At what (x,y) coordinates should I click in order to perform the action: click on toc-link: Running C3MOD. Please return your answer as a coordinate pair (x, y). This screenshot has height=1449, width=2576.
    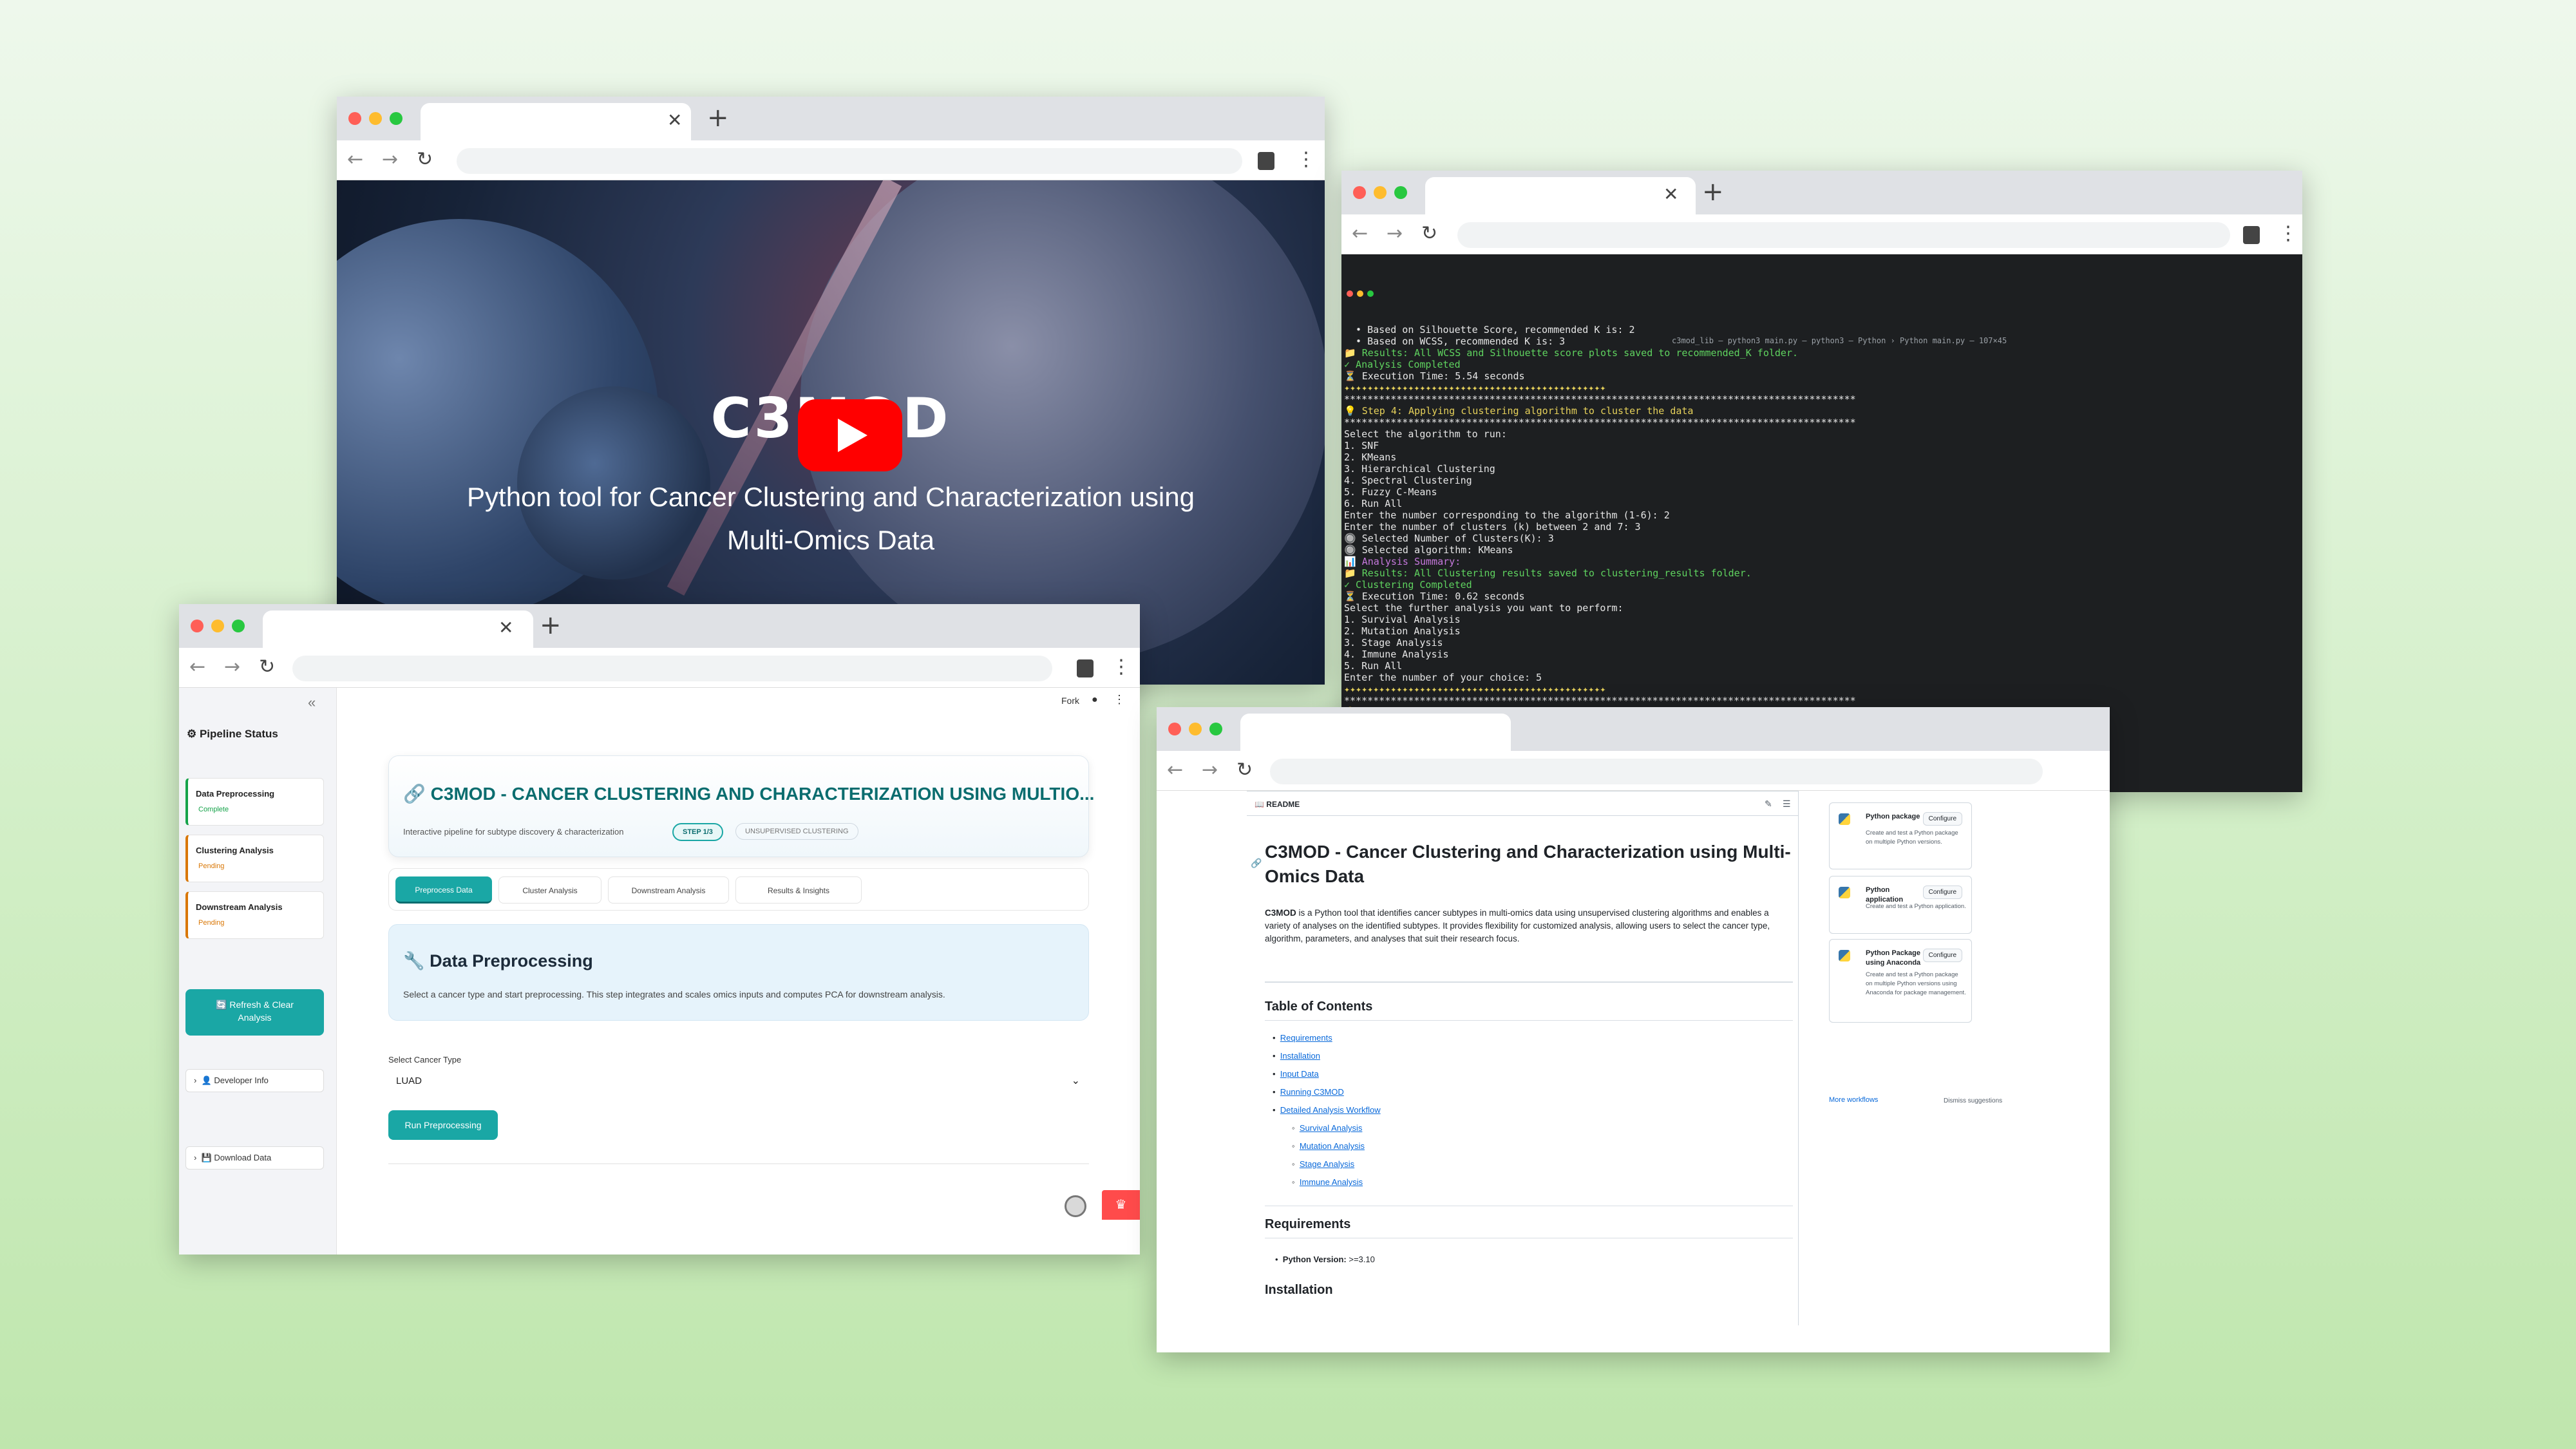
    Looking at the image, I should click on (1312, 1092).